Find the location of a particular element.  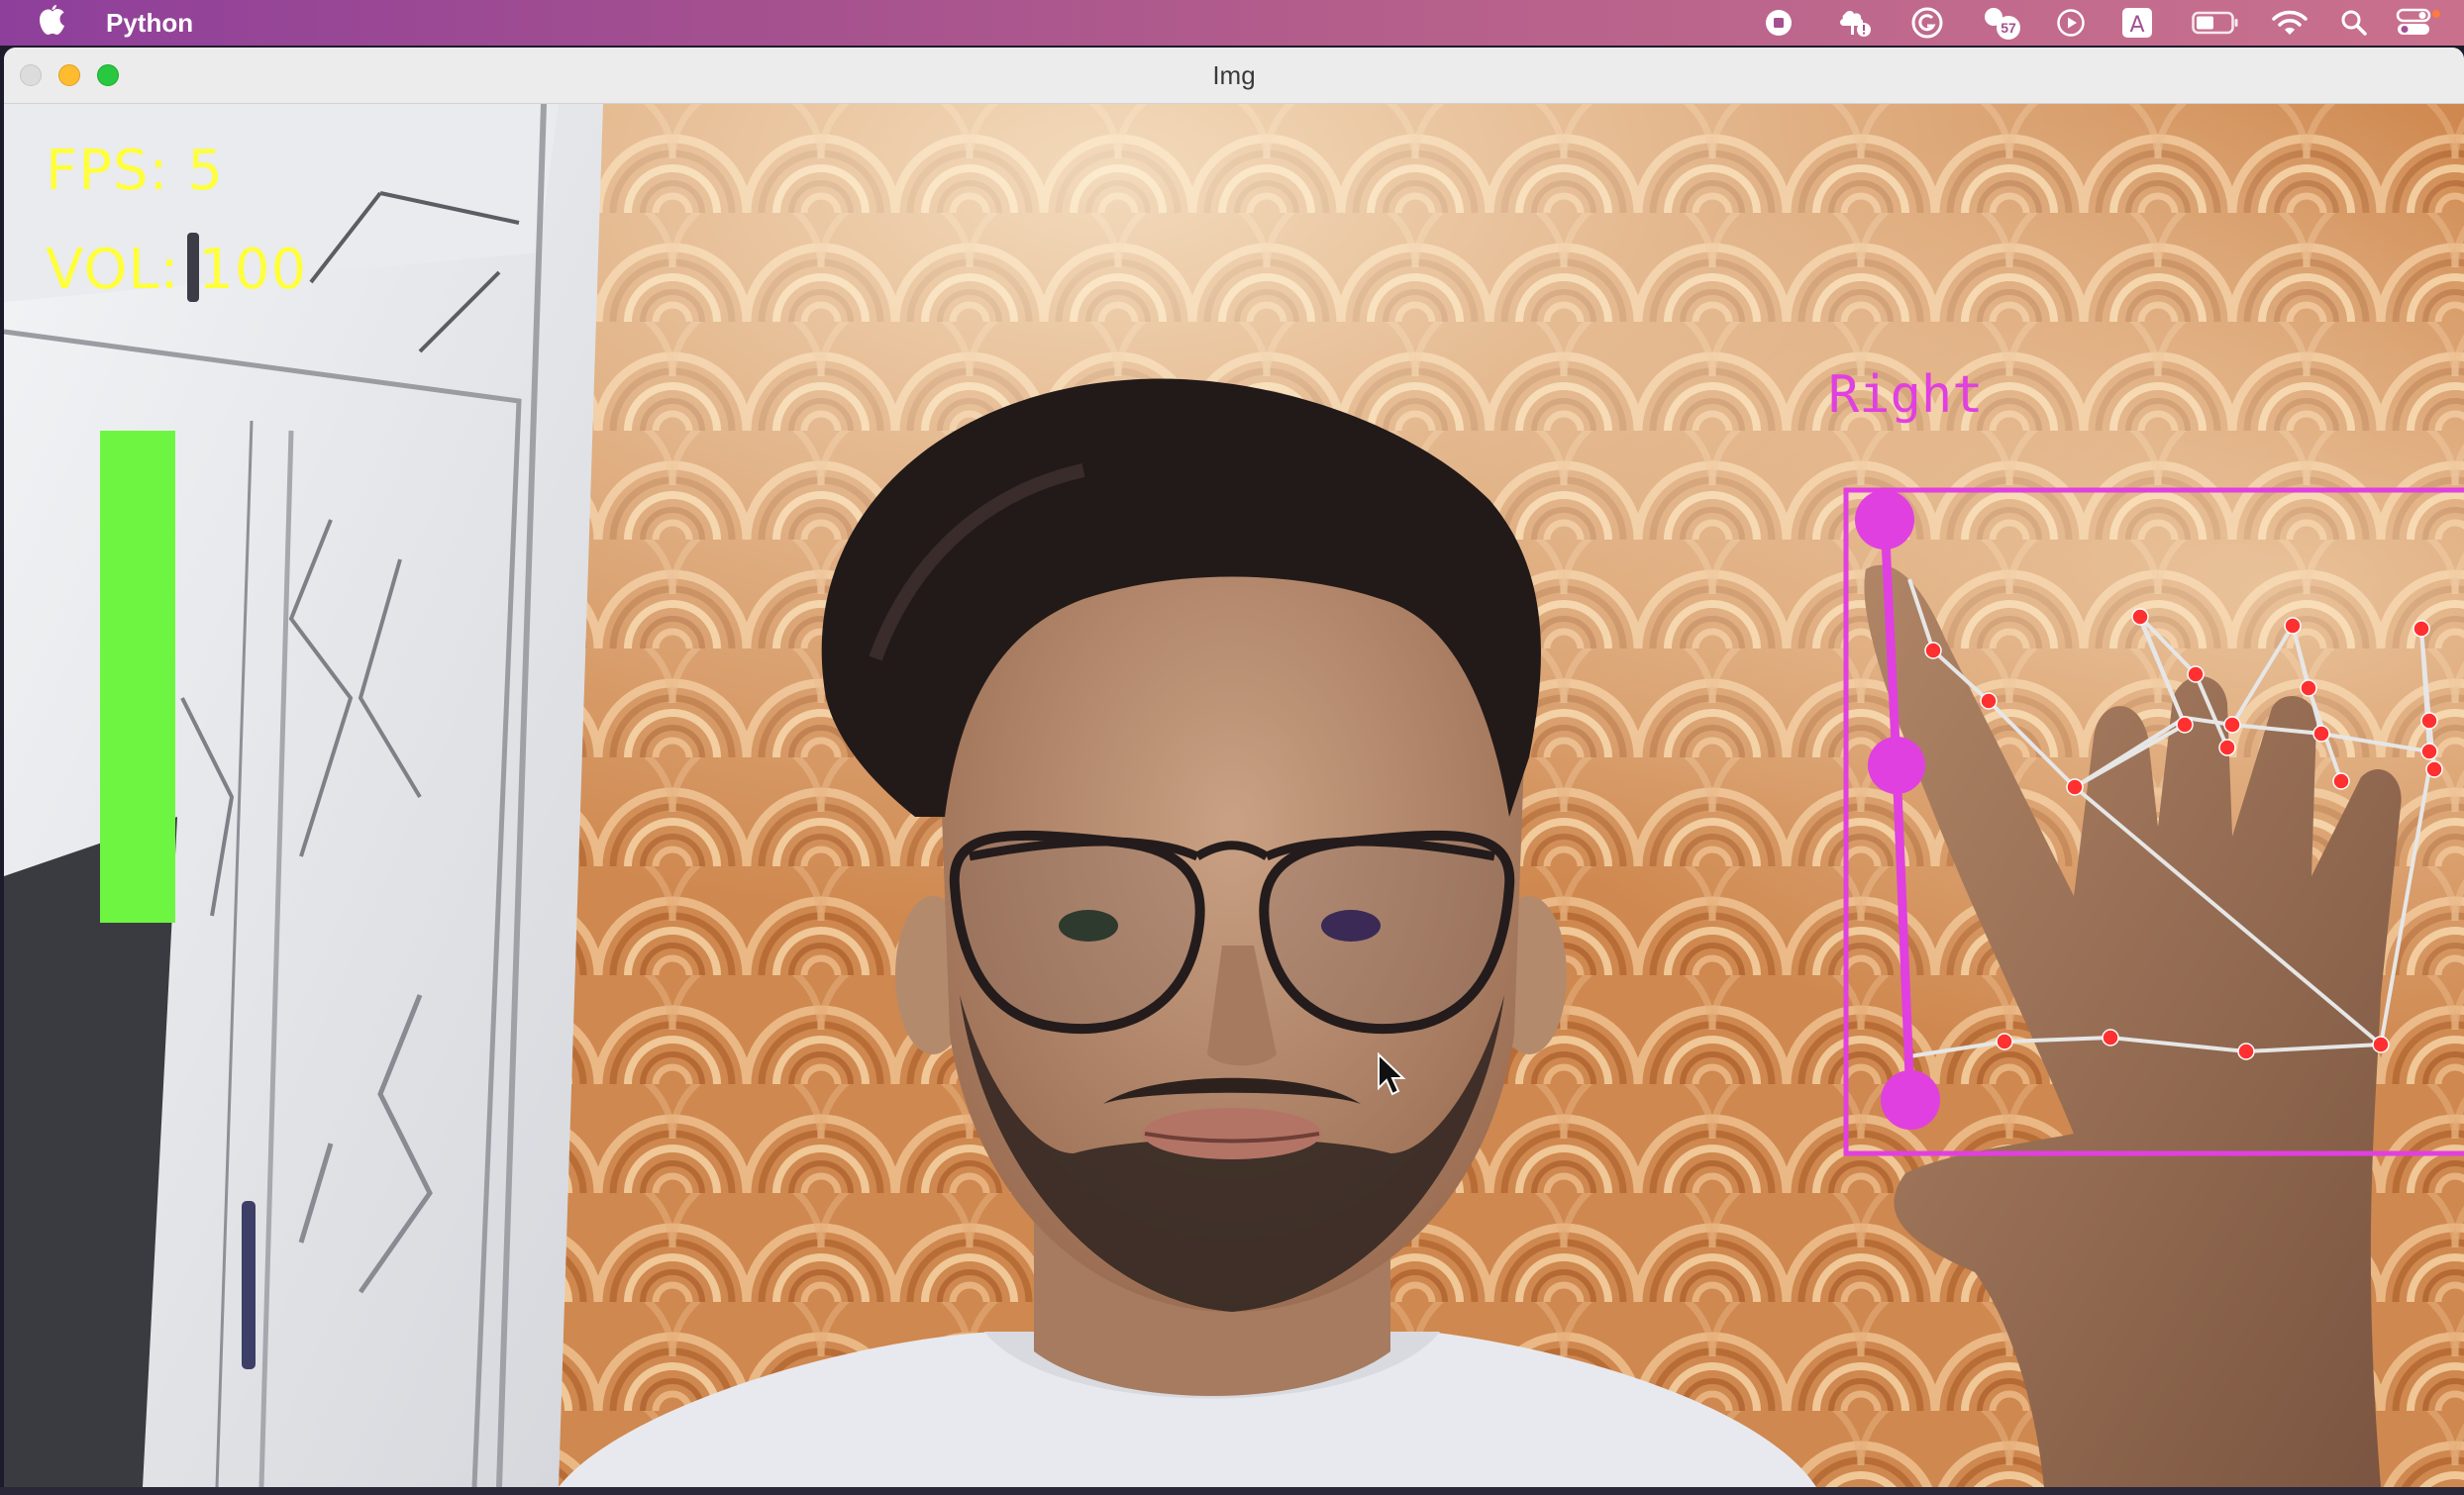

notification-badge-icon: 57 is located at coordinates (2005, 23).